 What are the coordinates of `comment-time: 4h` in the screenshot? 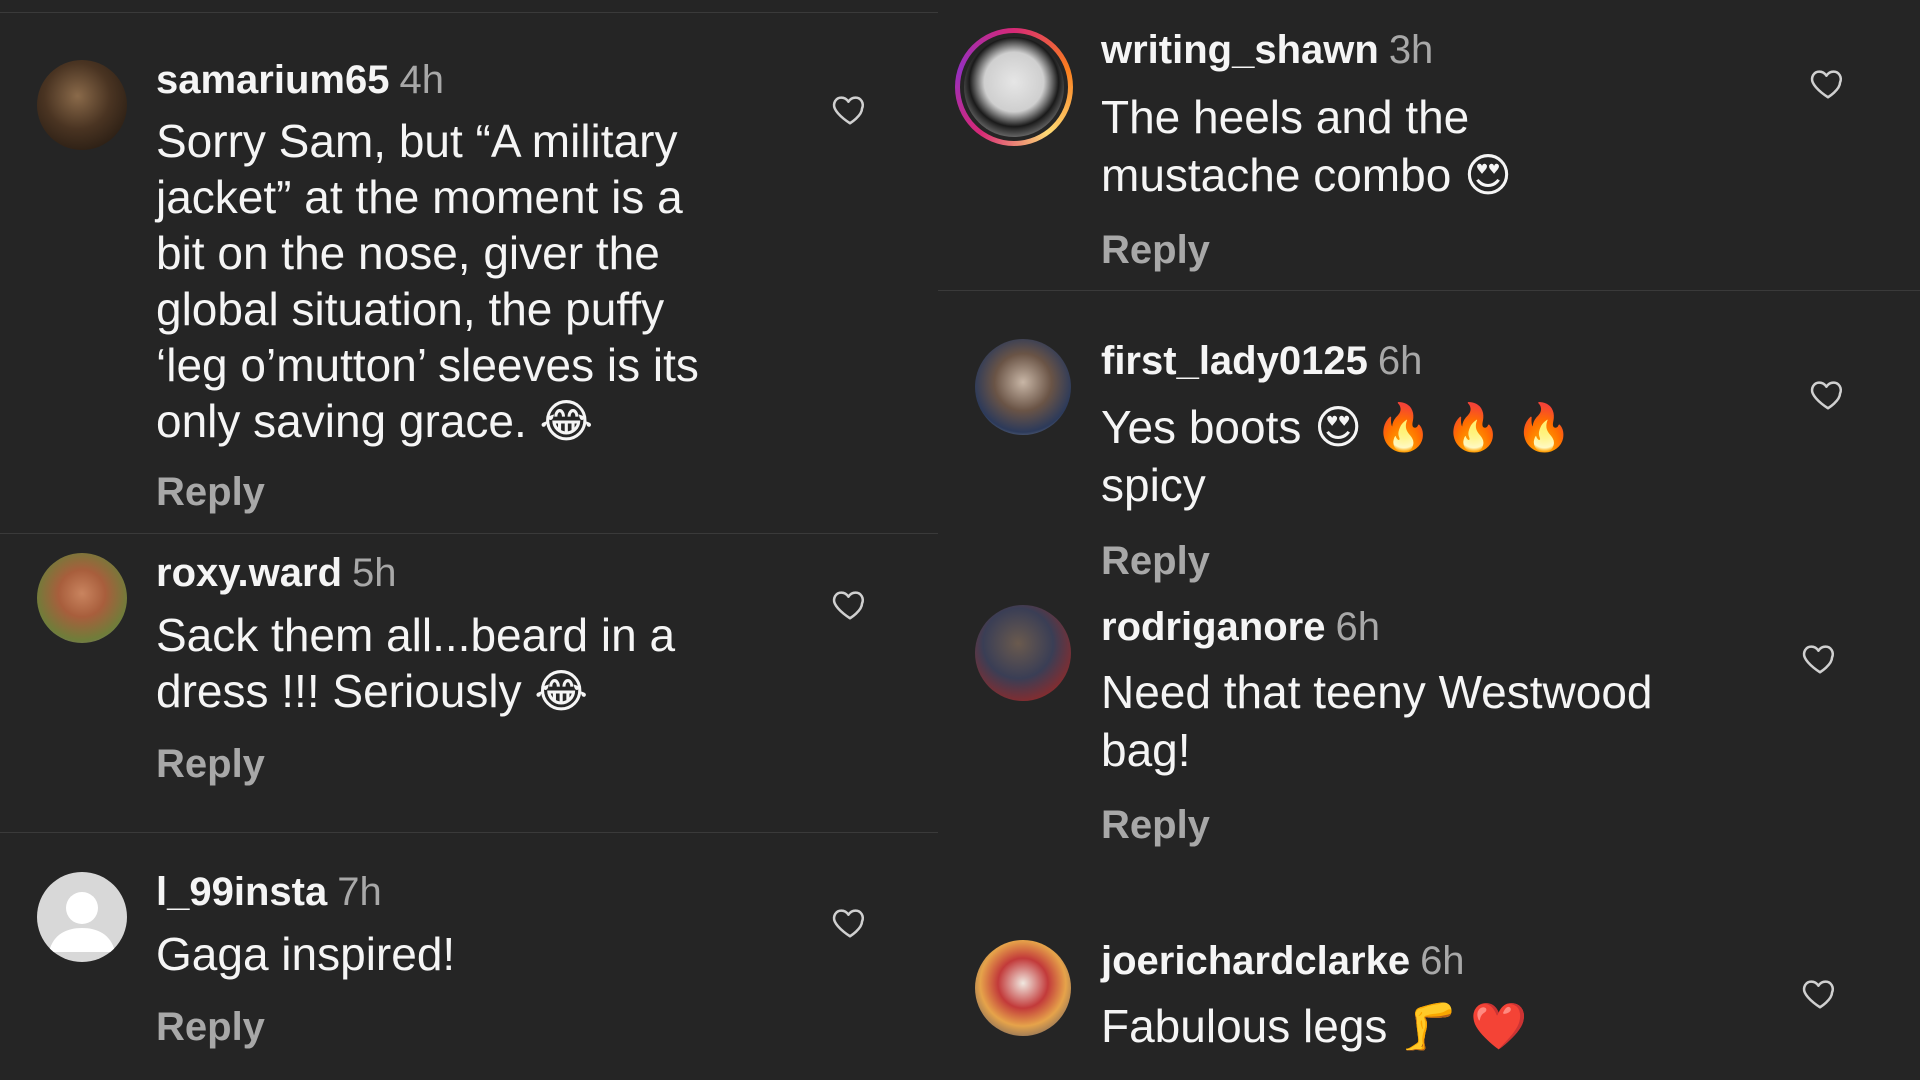 It's located at (421, 80).